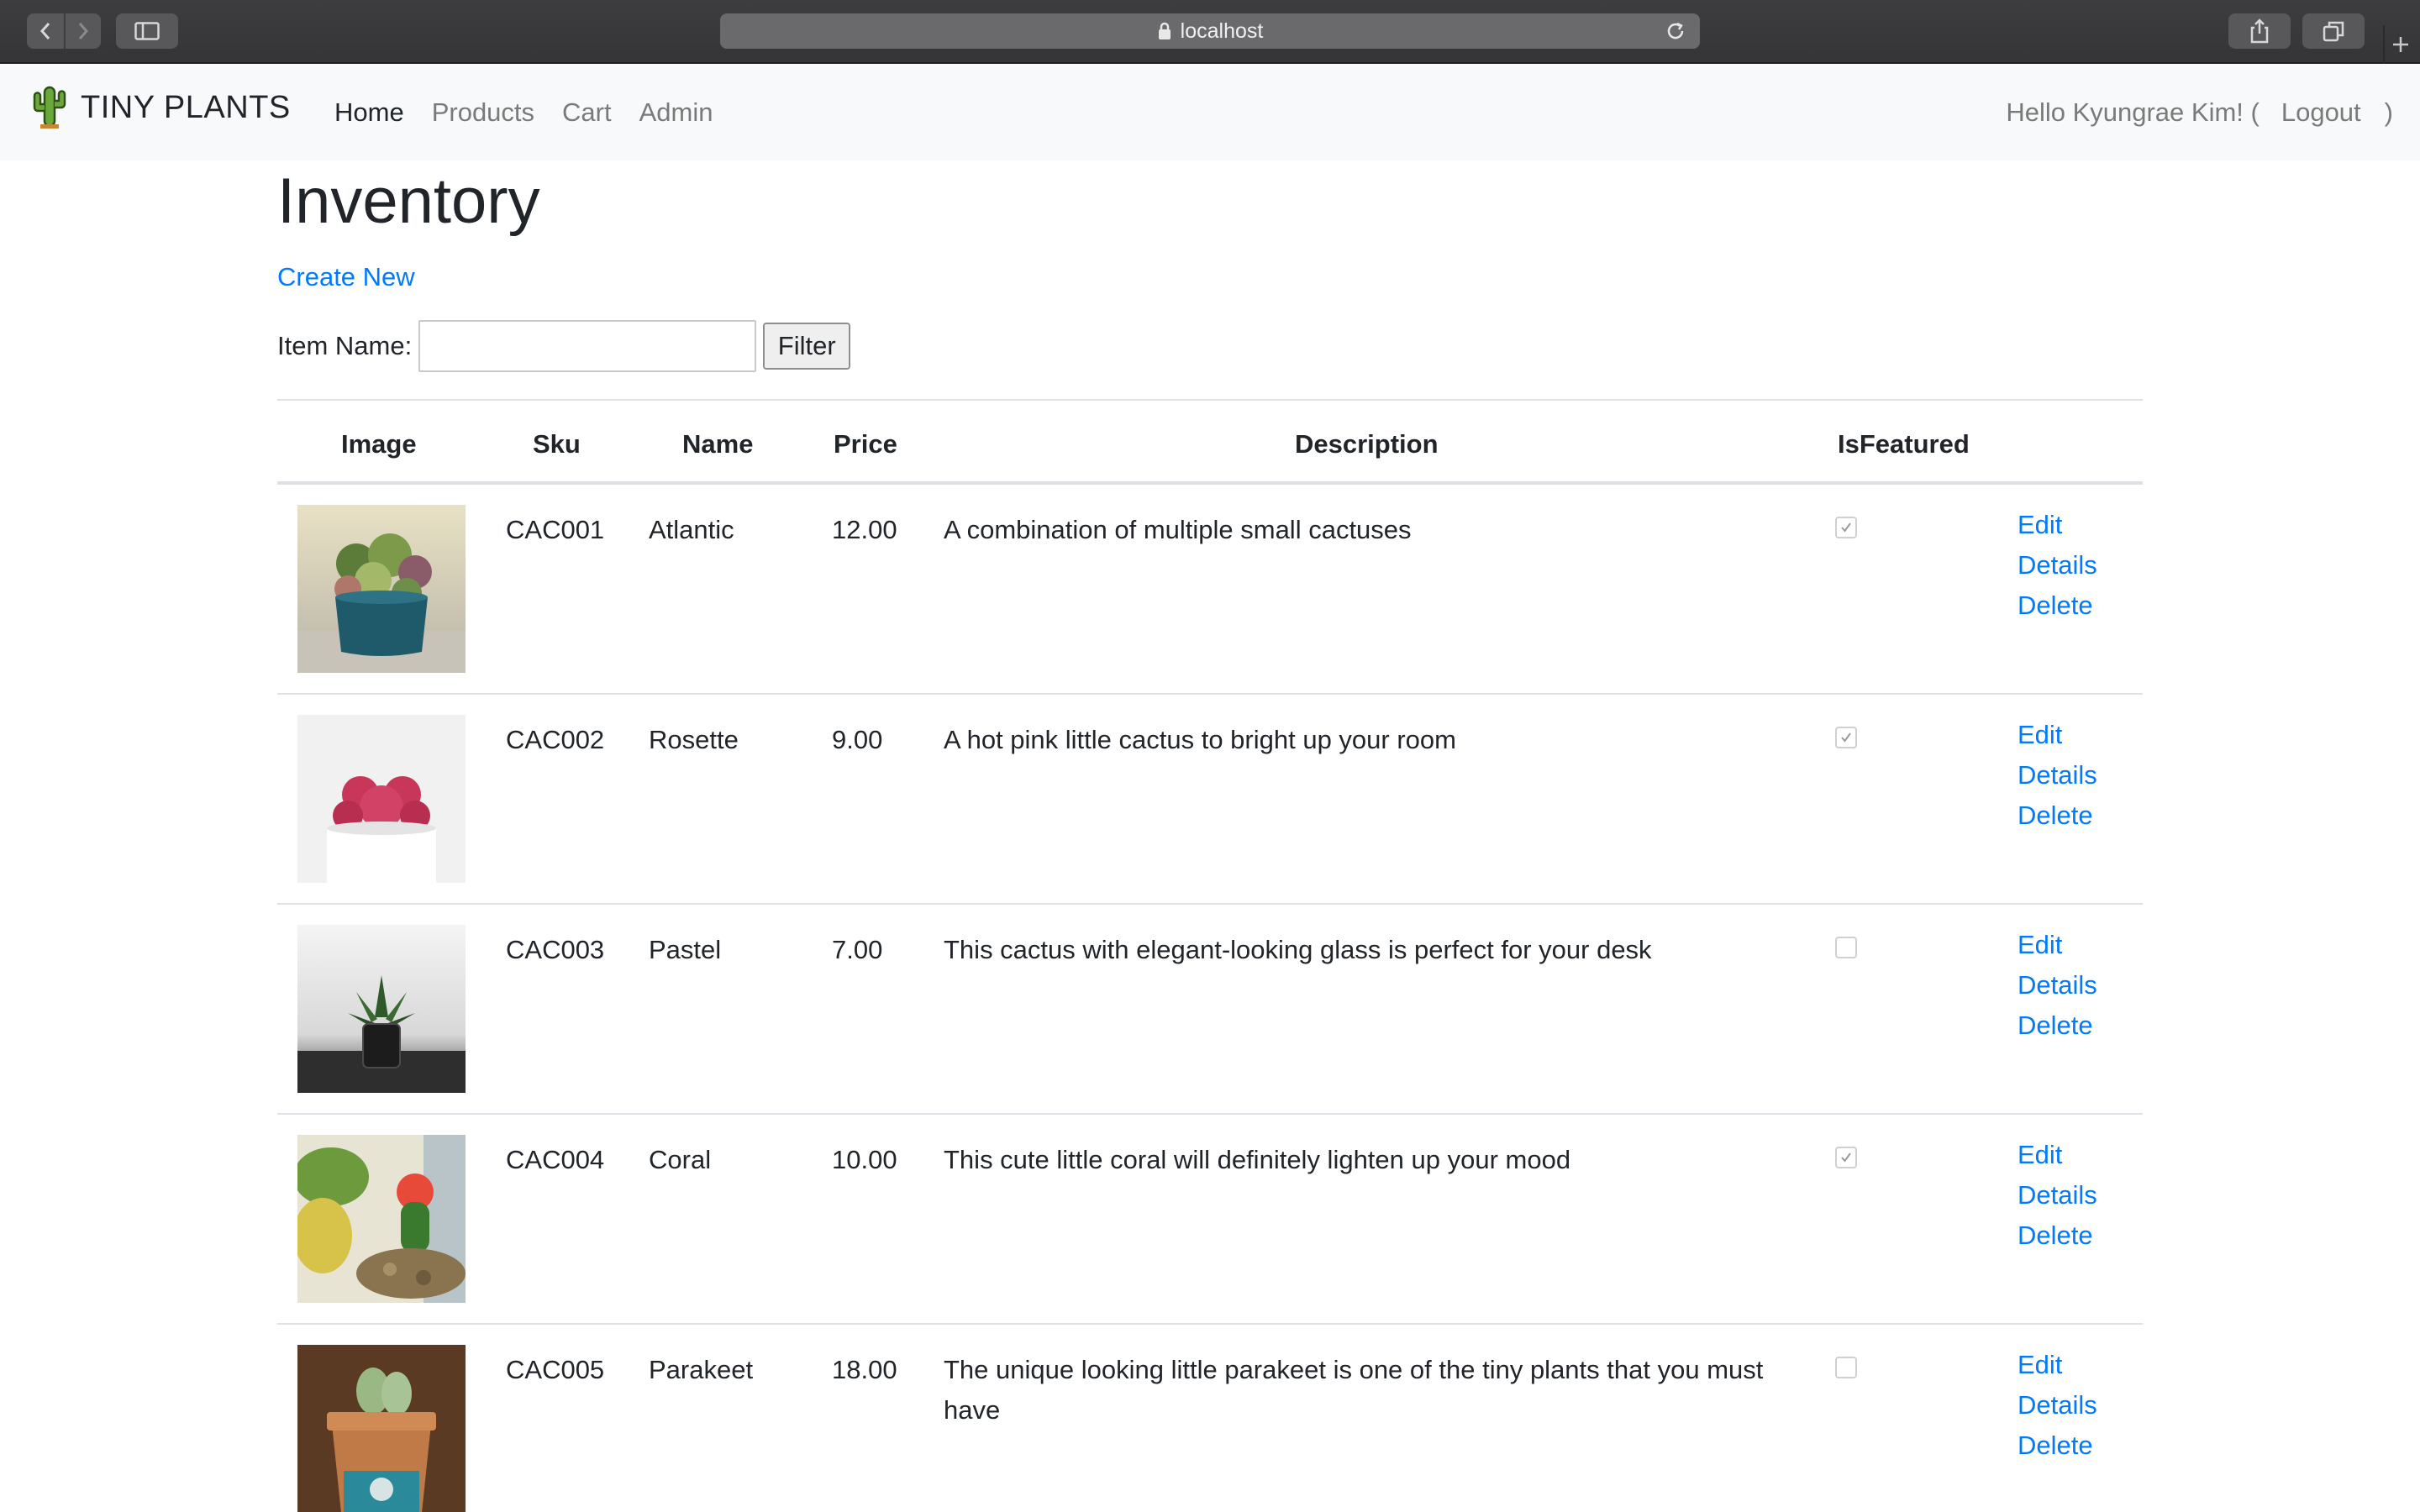  I want to click on name-cell: Atlantic, so click(691, 529).